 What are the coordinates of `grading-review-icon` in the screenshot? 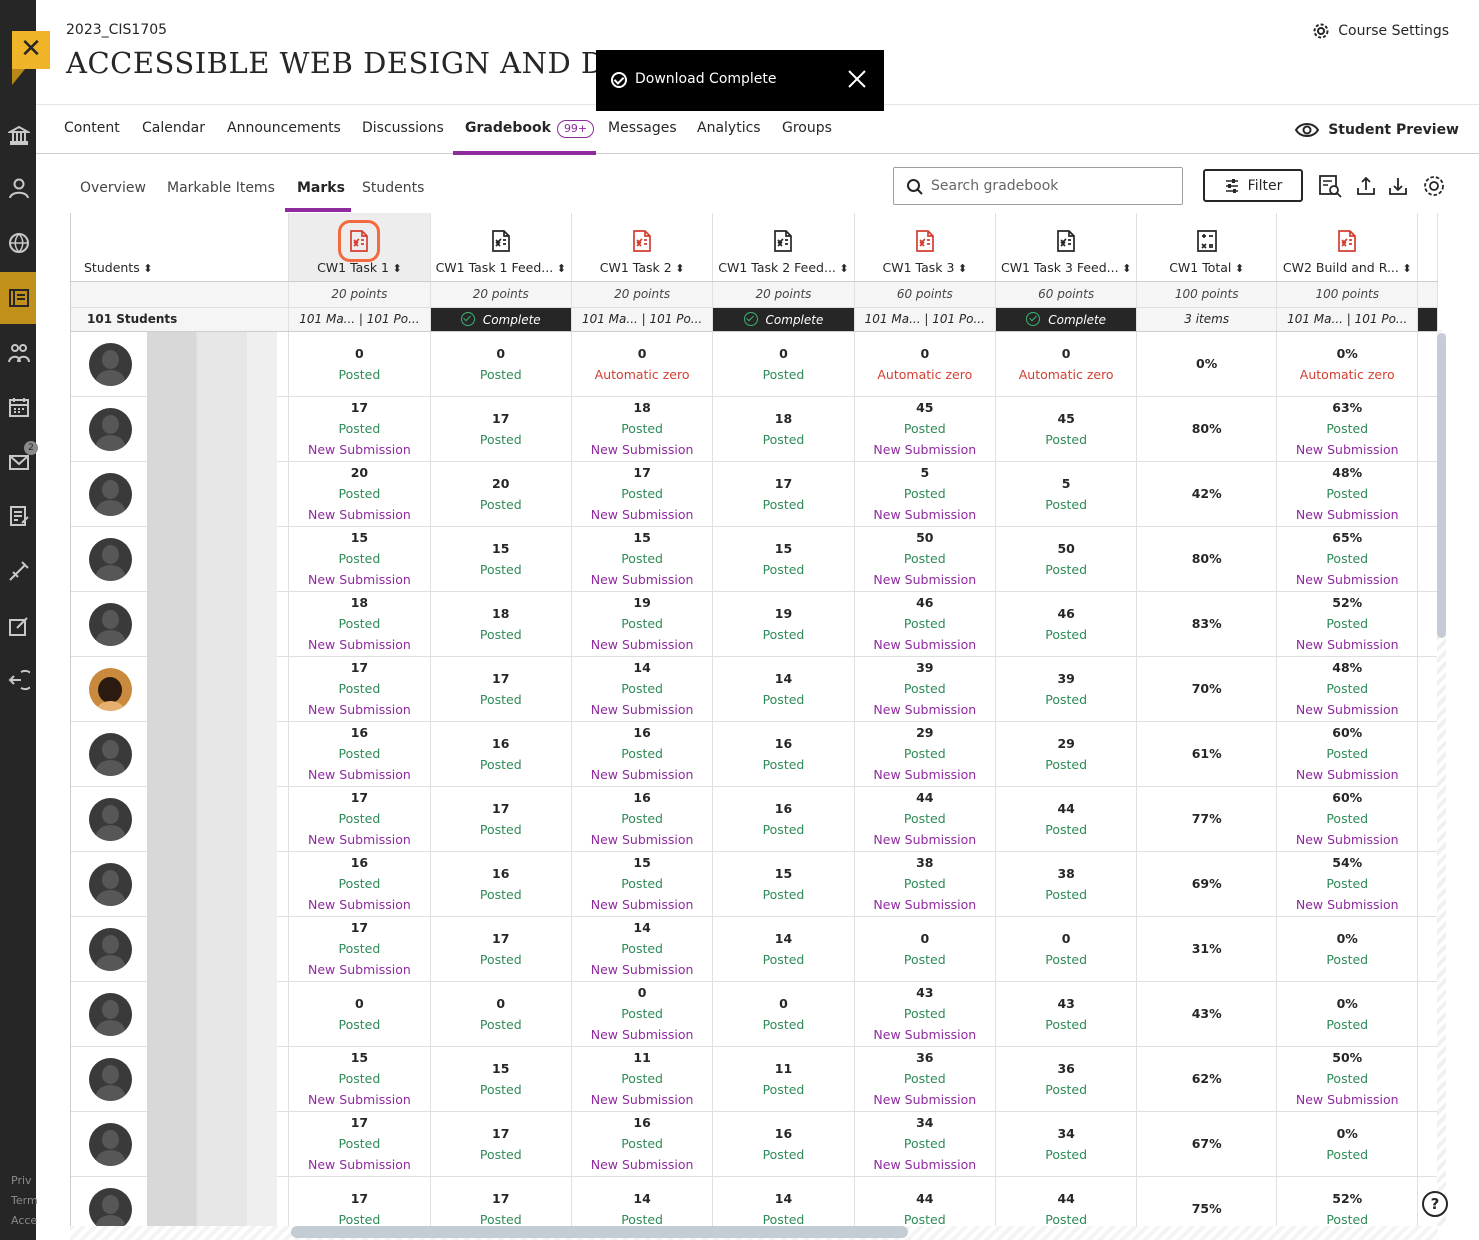 It's located at (1330, 186).